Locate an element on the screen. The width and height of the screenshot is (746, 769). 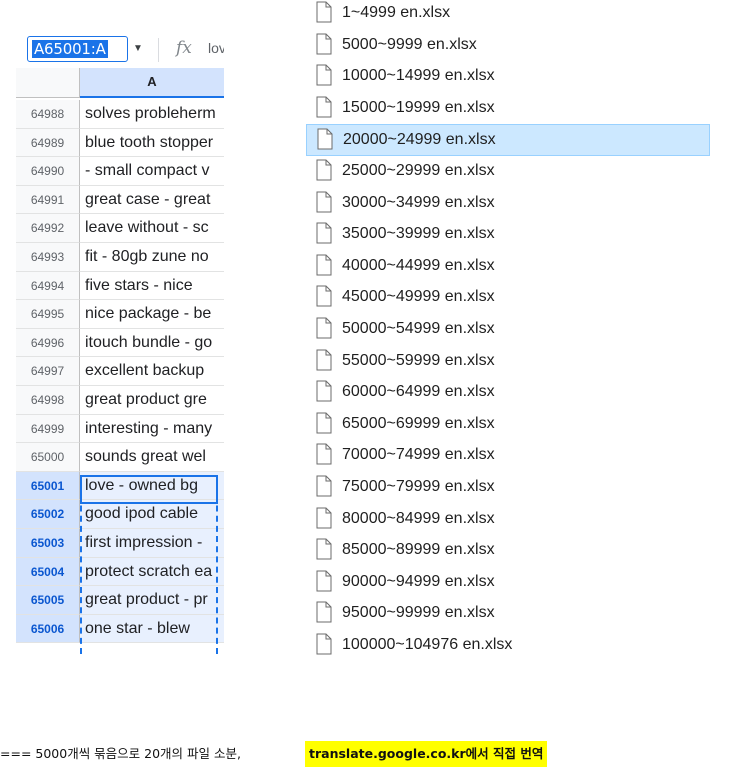
file-name: 40000~44999 en.xlsx is located at coordinates (418, 265).